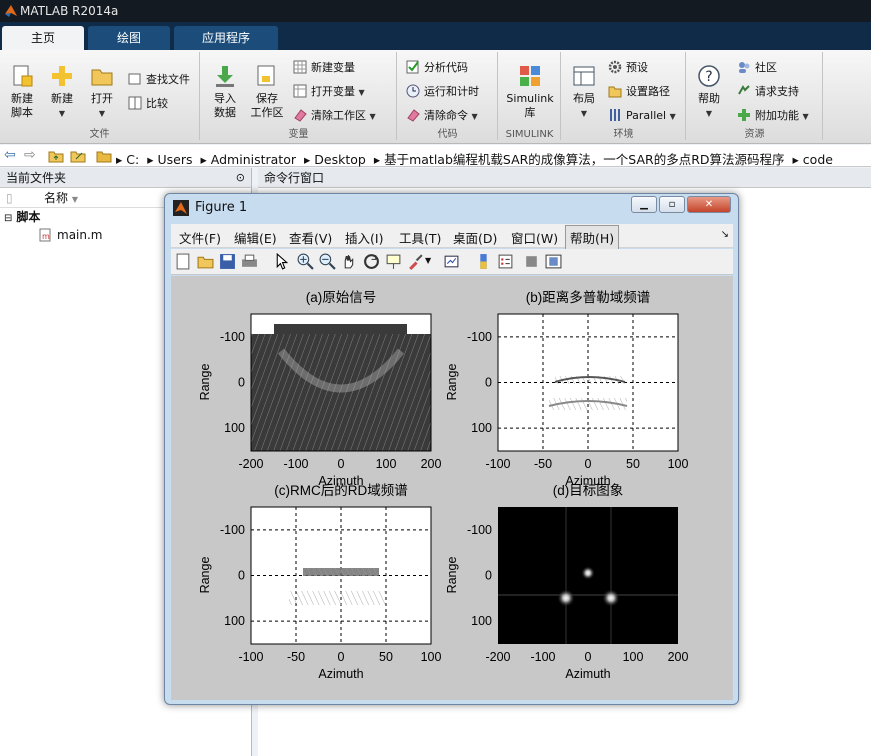 This screenshot has height=756, width=871. Describe the element at coordinates (744, 67) in the screenshot. I see `community-icon` at that location.